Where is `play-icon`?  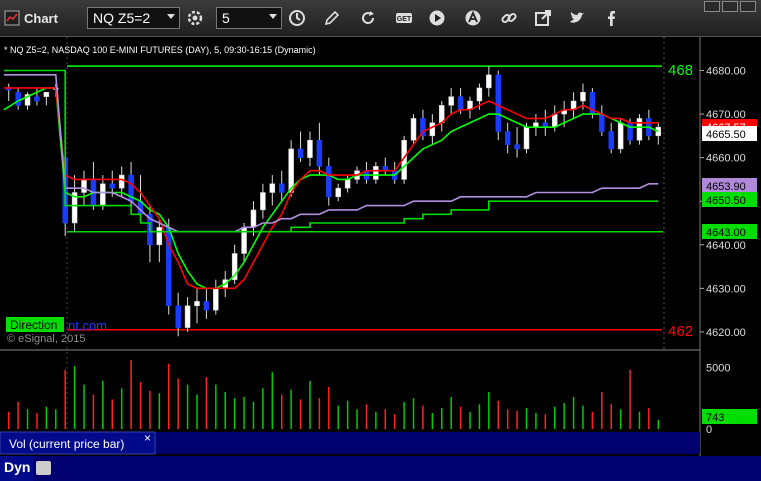 play-icon is located at coordinates (437, 18).